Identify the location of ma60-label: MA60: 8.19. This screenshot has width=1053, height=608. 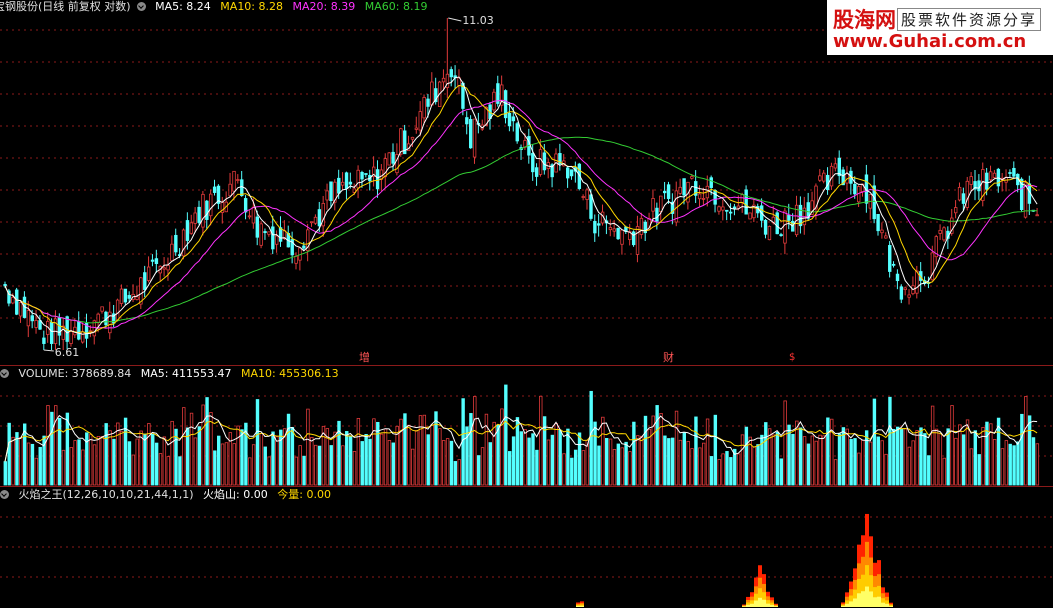
(396, 6).